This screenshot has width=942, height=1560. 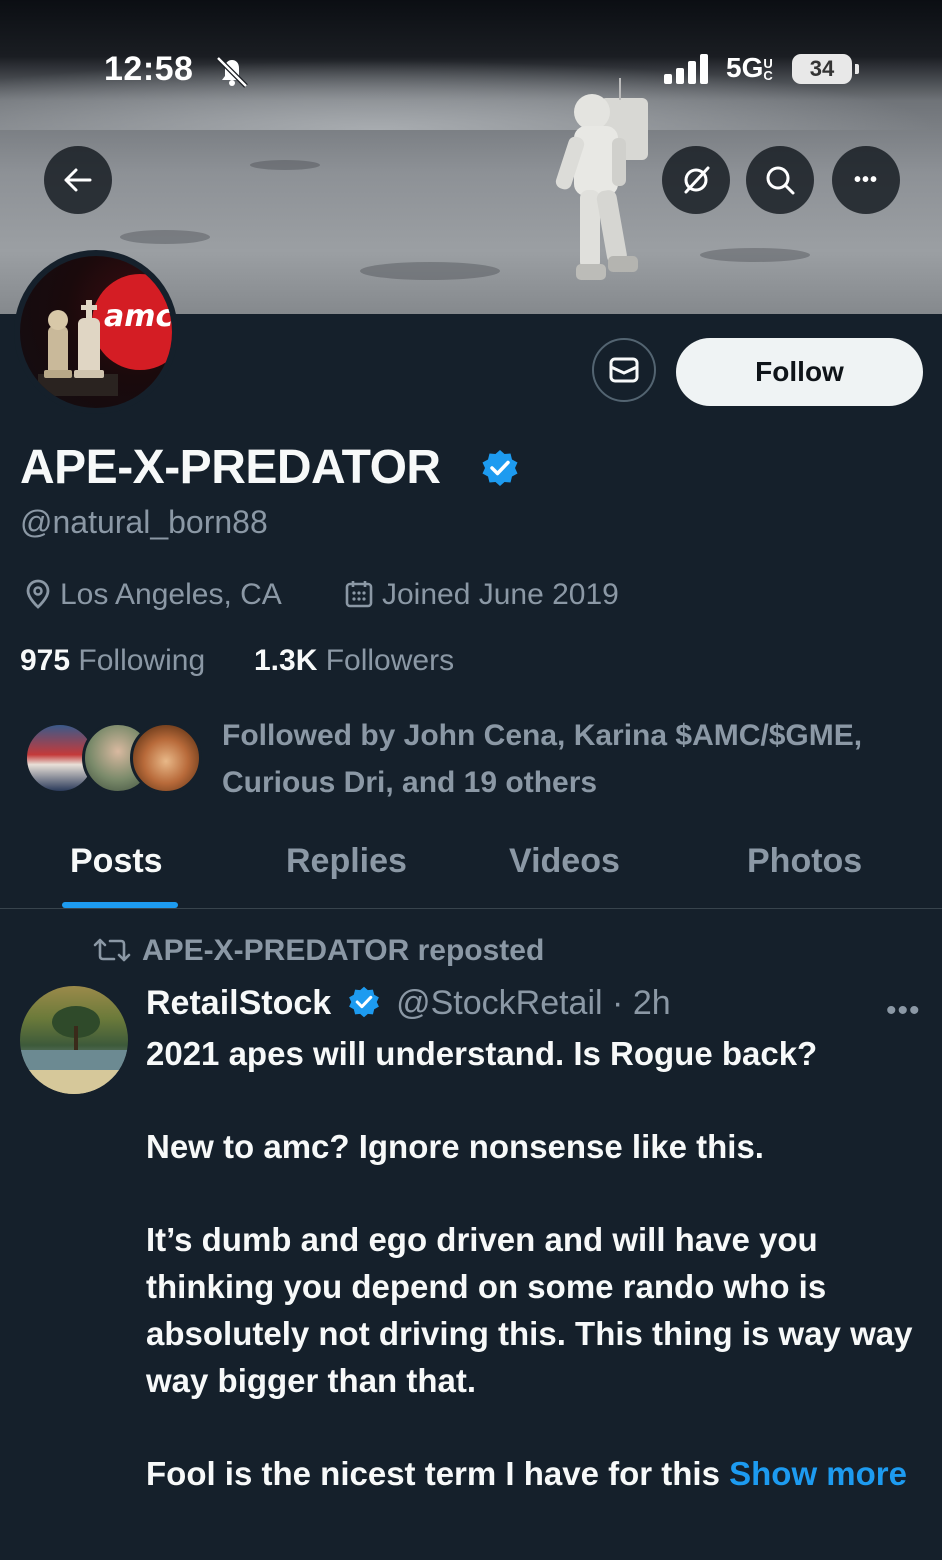 I want to click on repost-label: APE-X-PREDATOR reposted, so click(x=343, y=950).